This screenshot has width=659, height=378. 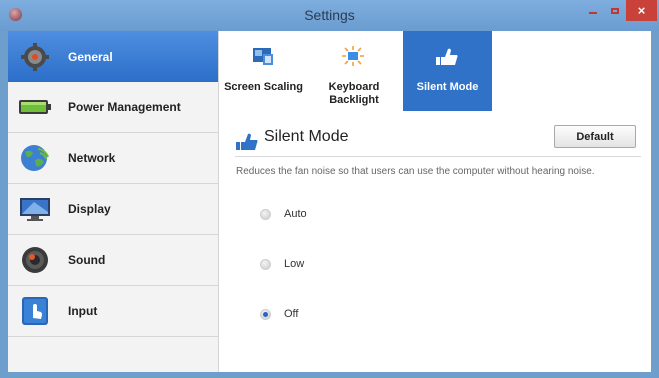 I want to click on maximize-icon, so click(x=615, y=10).